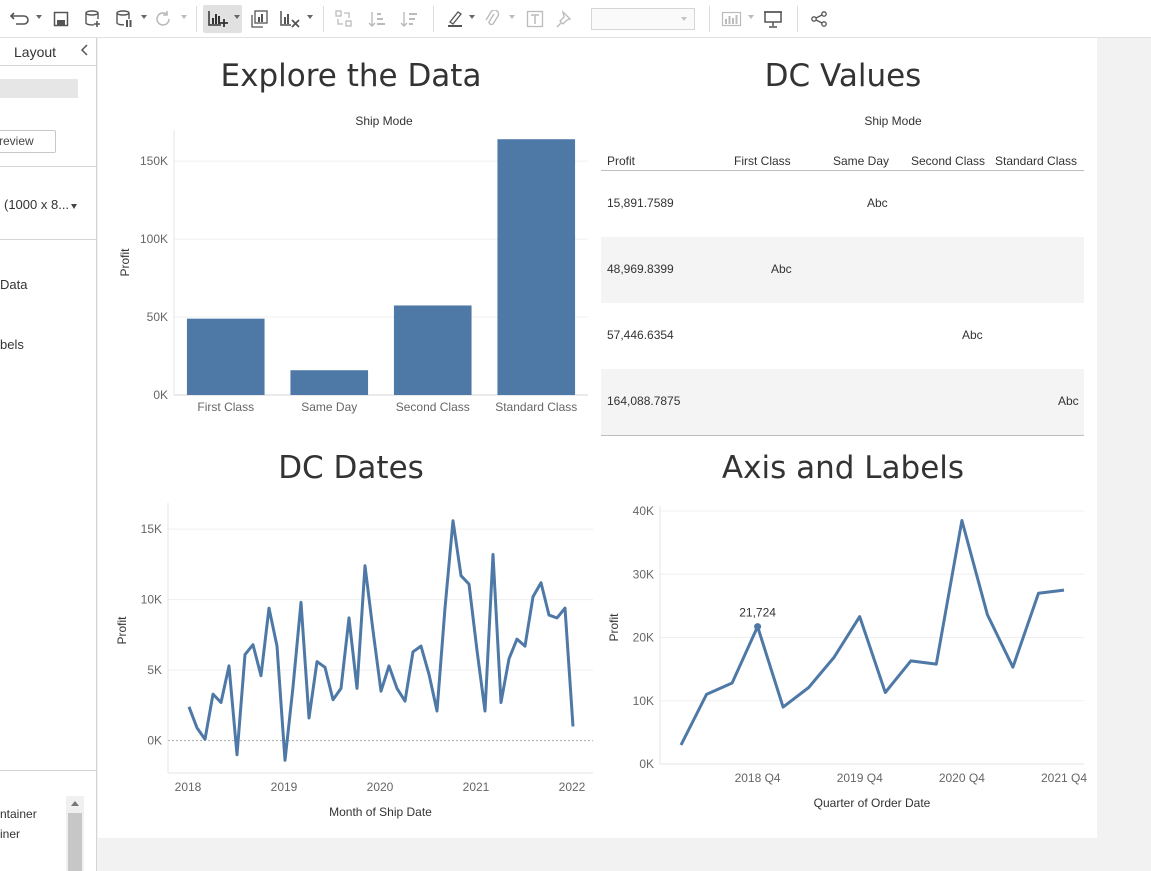 The image size is (1151, 871). I want to click on y-tick-label: 30K, so click(643, 574).